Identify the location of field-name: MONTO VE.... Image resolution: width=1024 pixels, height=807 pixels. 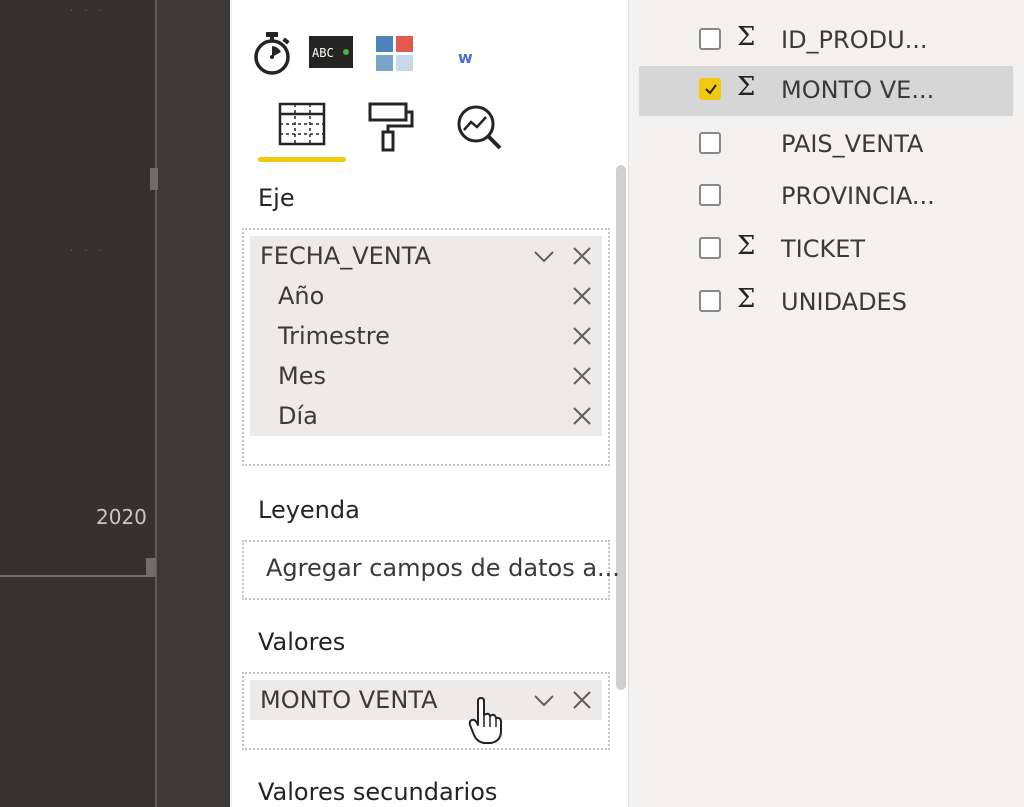
(858, 90).